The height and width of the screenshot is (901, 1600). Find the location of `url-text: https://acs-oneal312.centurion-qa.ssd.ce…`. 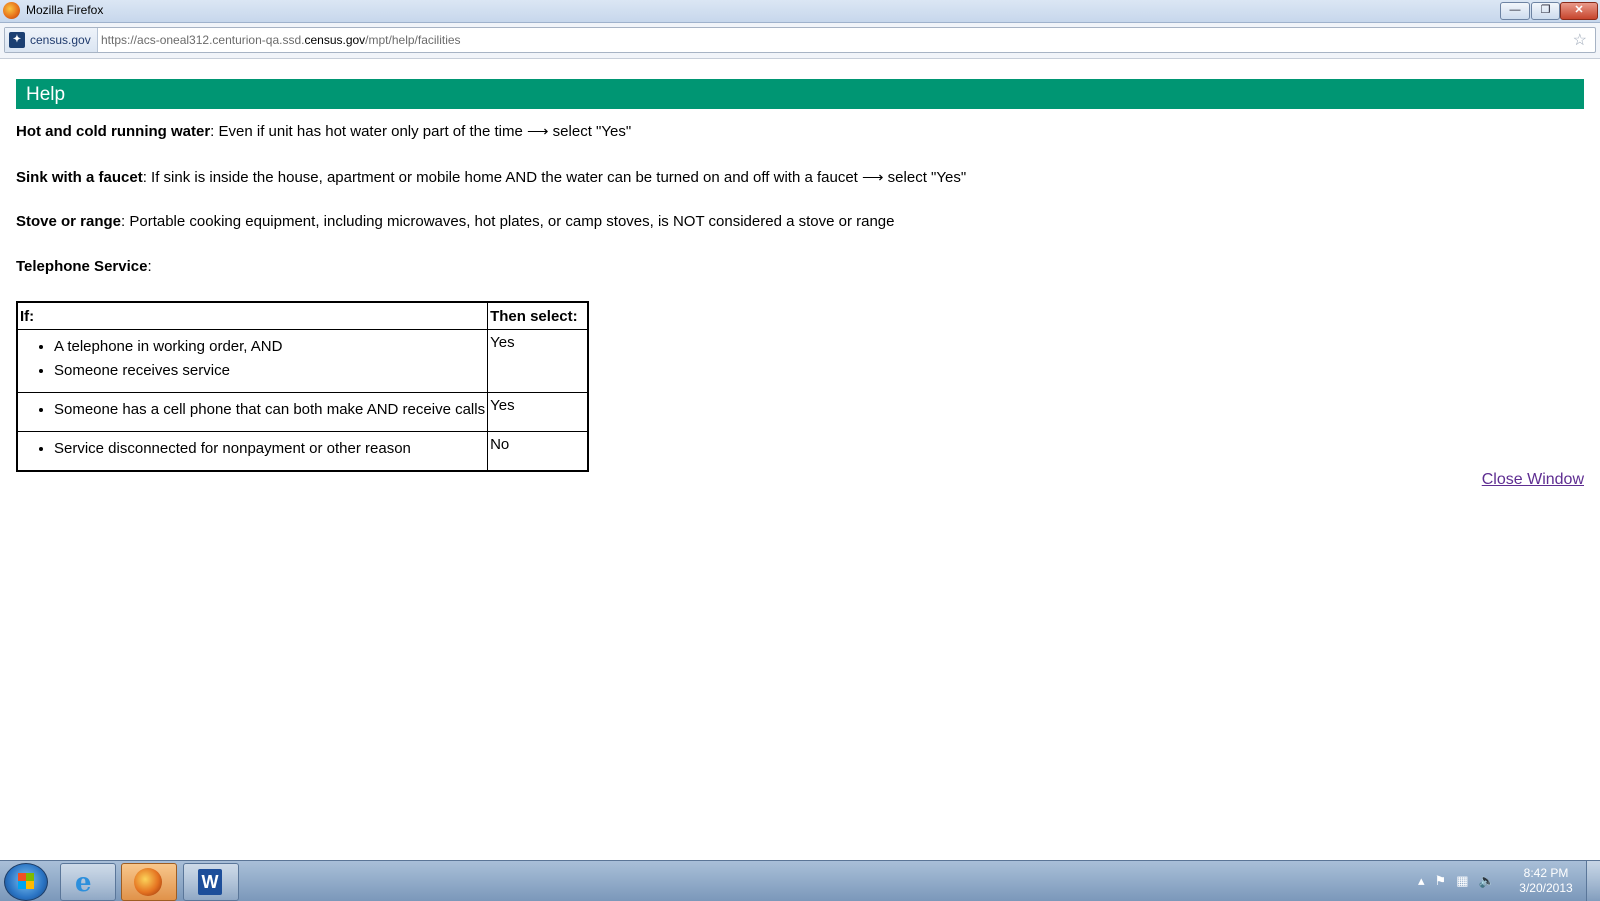

url-text: https://acs-oneal312.centurion-qa.ssd.ce… is located at coordinates (281, 40).